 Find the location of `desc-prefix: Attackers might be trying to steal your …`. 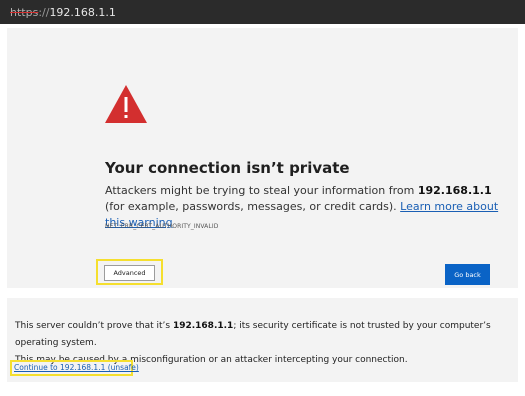

desc-prefix: Attackers might be trying to steal your … is located at coordinates (261, 190).